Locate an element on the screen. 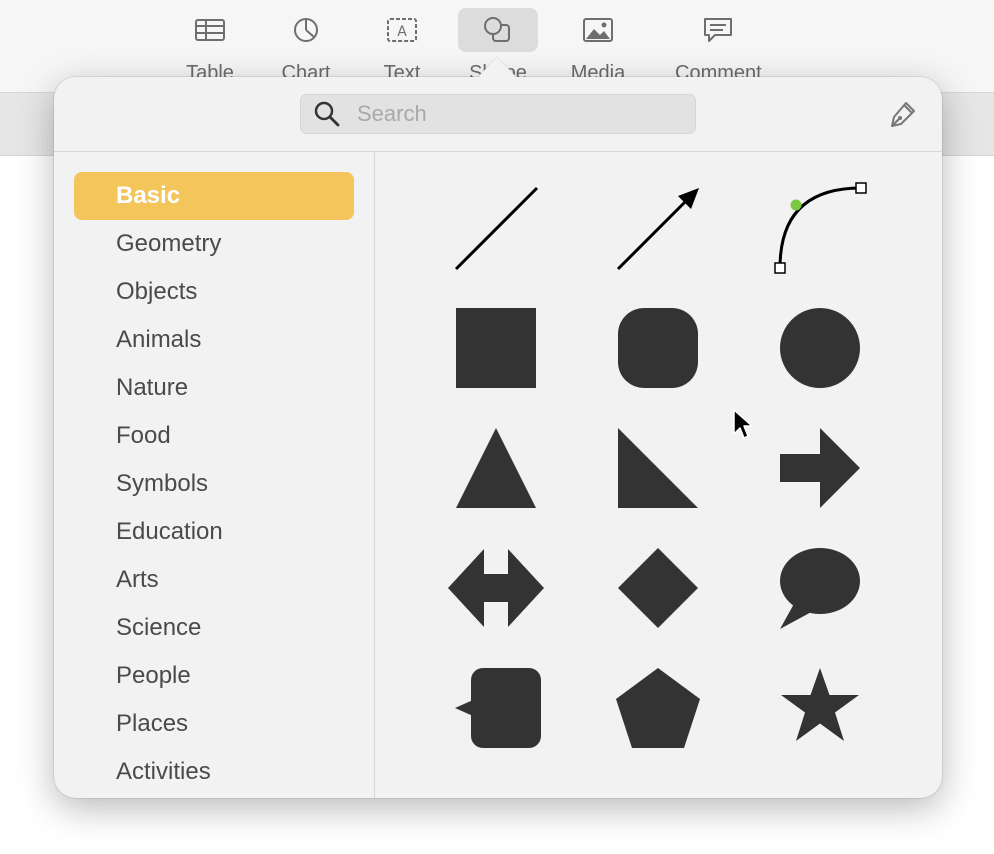 Image resolution: width=994 pixels, height=854 pixels. comment-button: Comment is located at coordinates (718, 48).